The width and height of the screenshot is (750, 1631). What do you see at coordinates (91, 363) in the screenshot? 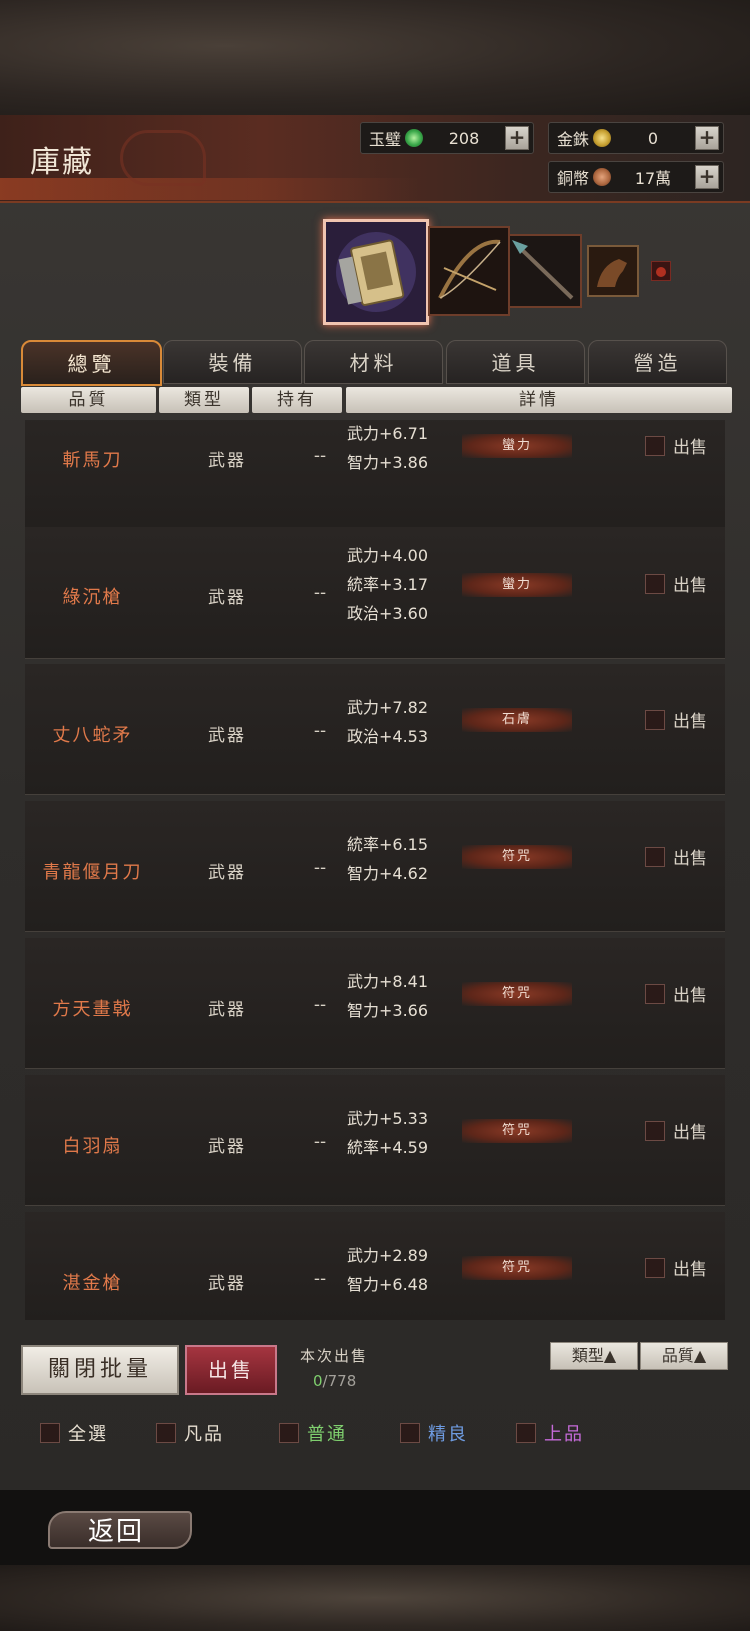
I see `tab-overview: 總覽` at bounding box center [91, 363].